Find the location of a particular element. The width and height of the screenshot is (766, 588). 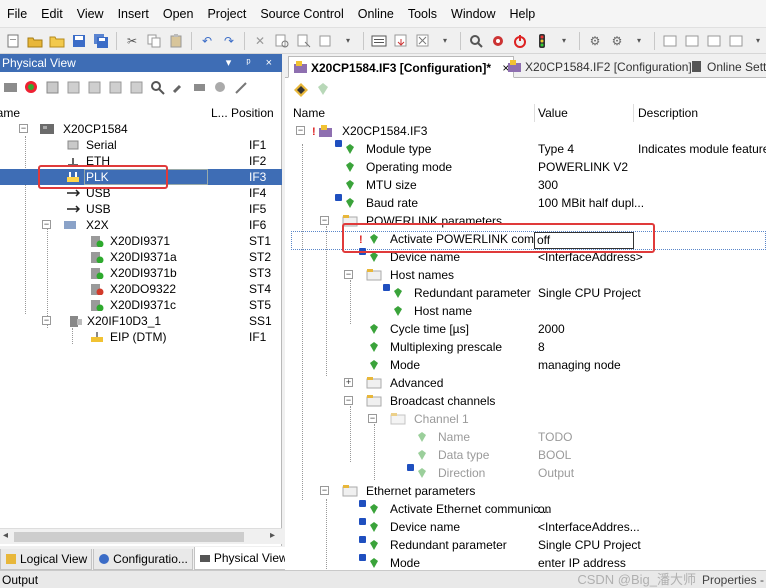

menu-file: File is located at coordinates (17, 14).